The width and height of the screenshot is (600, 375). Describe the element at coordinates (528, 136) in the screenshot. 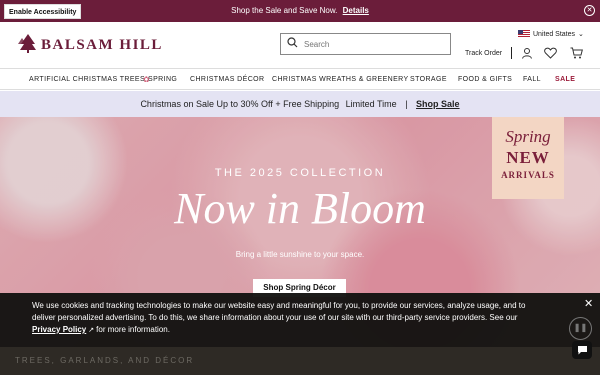

I see `badge-line-1: Spring` at that location.